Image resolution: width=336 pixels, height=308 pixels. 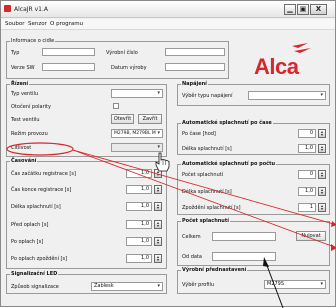 What do you see at coordinates (40, 149) in the screenshot?
I see `highlight-ellipse-icon` at bounding box center [40, 149].